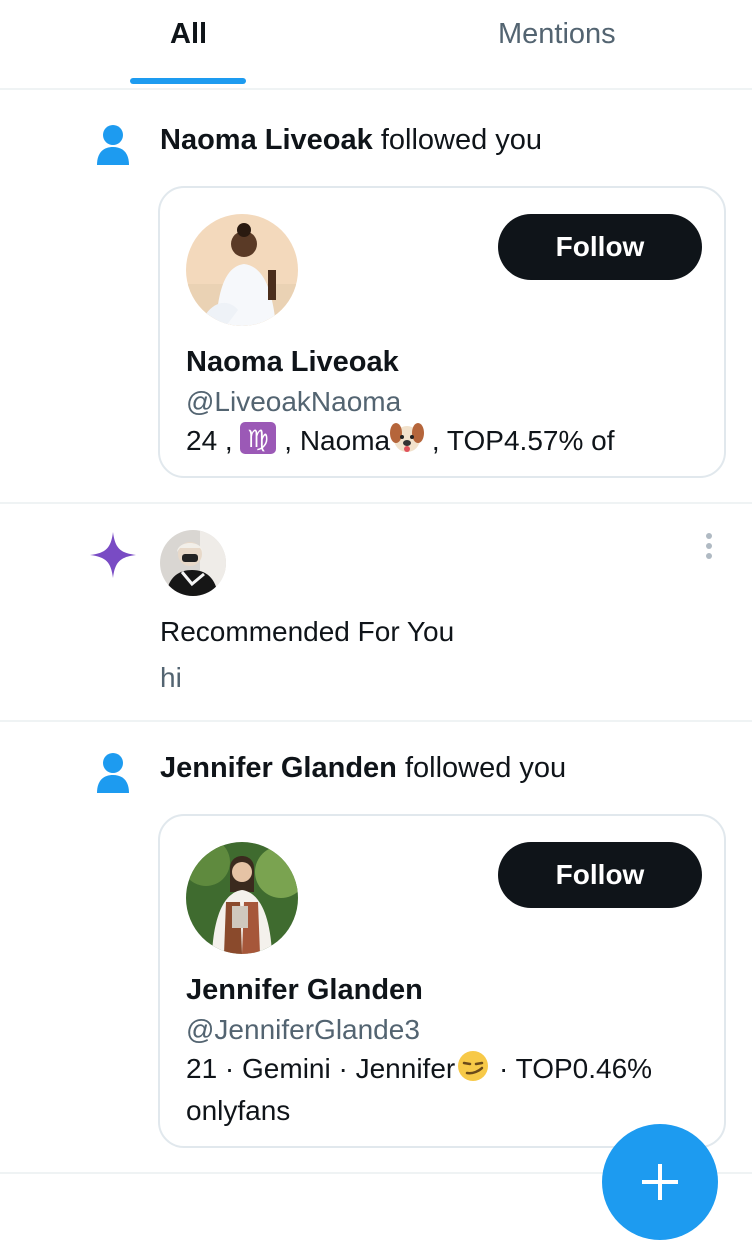 Image resolution: width=752 pixels, height=1245 pixels. I want to click on card-name: Jennifer Glanden, so click(304, 990).